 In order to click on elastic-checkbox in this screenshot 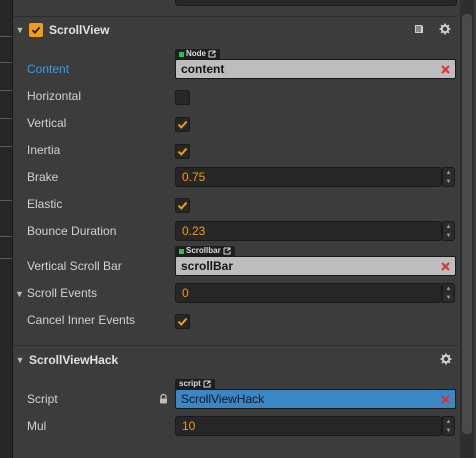, I will do `click(182, 205)`.